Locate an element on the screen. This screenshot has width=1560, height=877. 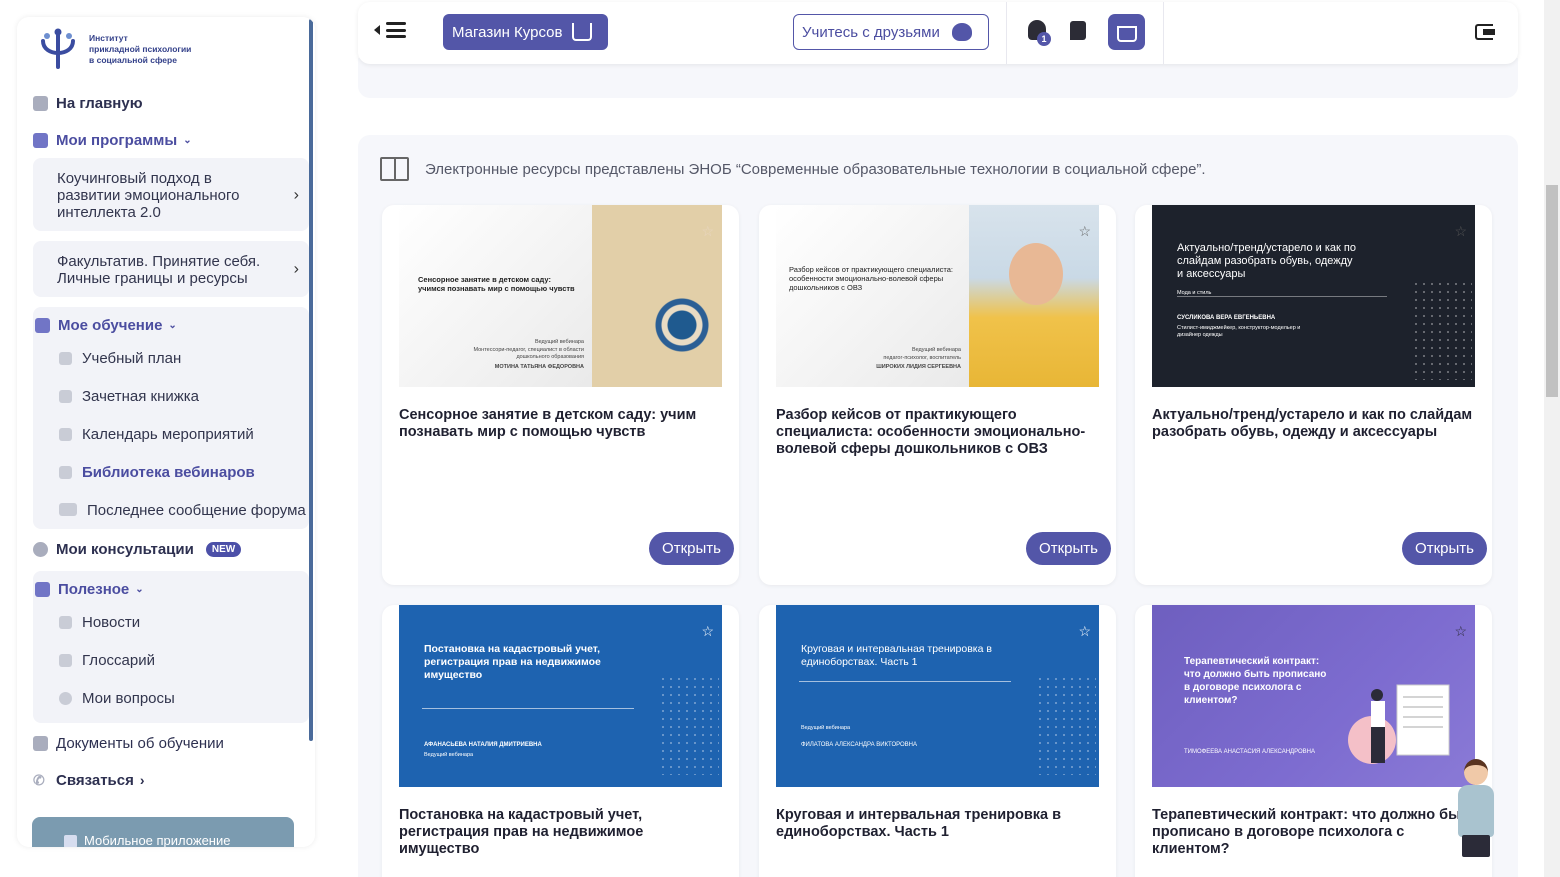
course-shop-label: Магазин Курсов is located at coordinates (507, 32).